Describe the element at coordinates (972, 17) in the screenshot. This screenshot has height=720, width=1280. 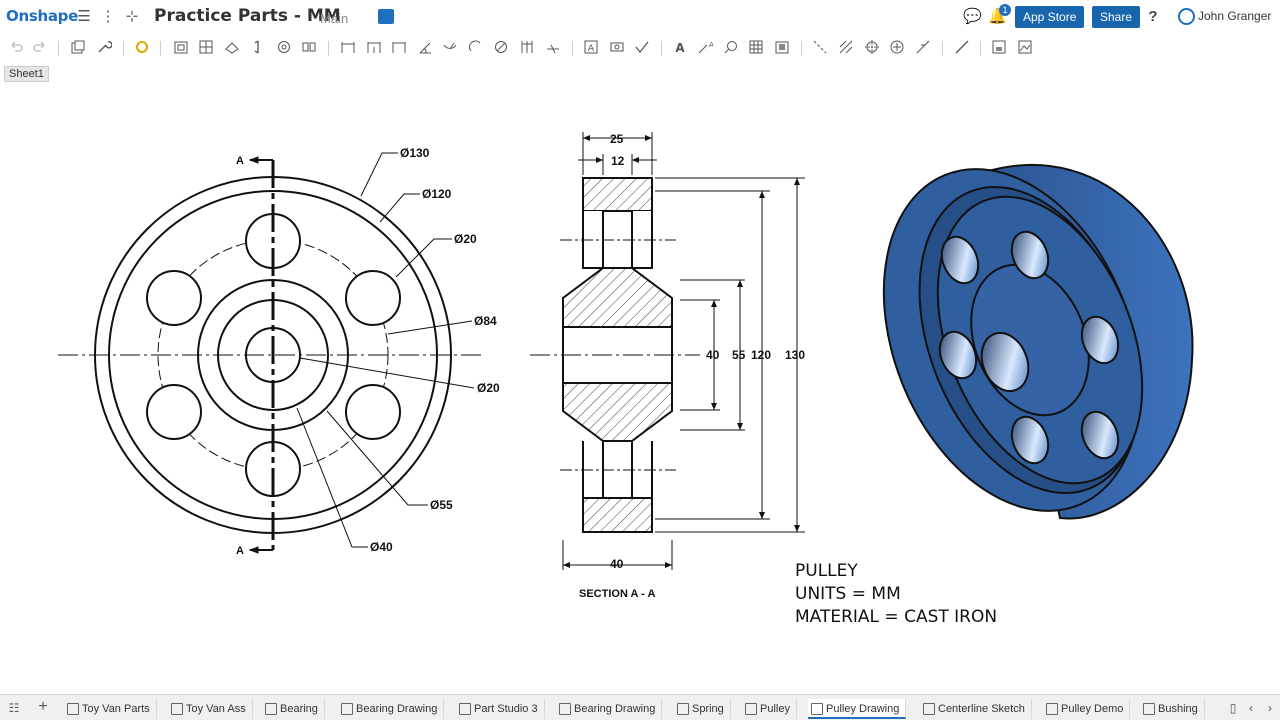
I see `comments-icon: 💬` at that location.